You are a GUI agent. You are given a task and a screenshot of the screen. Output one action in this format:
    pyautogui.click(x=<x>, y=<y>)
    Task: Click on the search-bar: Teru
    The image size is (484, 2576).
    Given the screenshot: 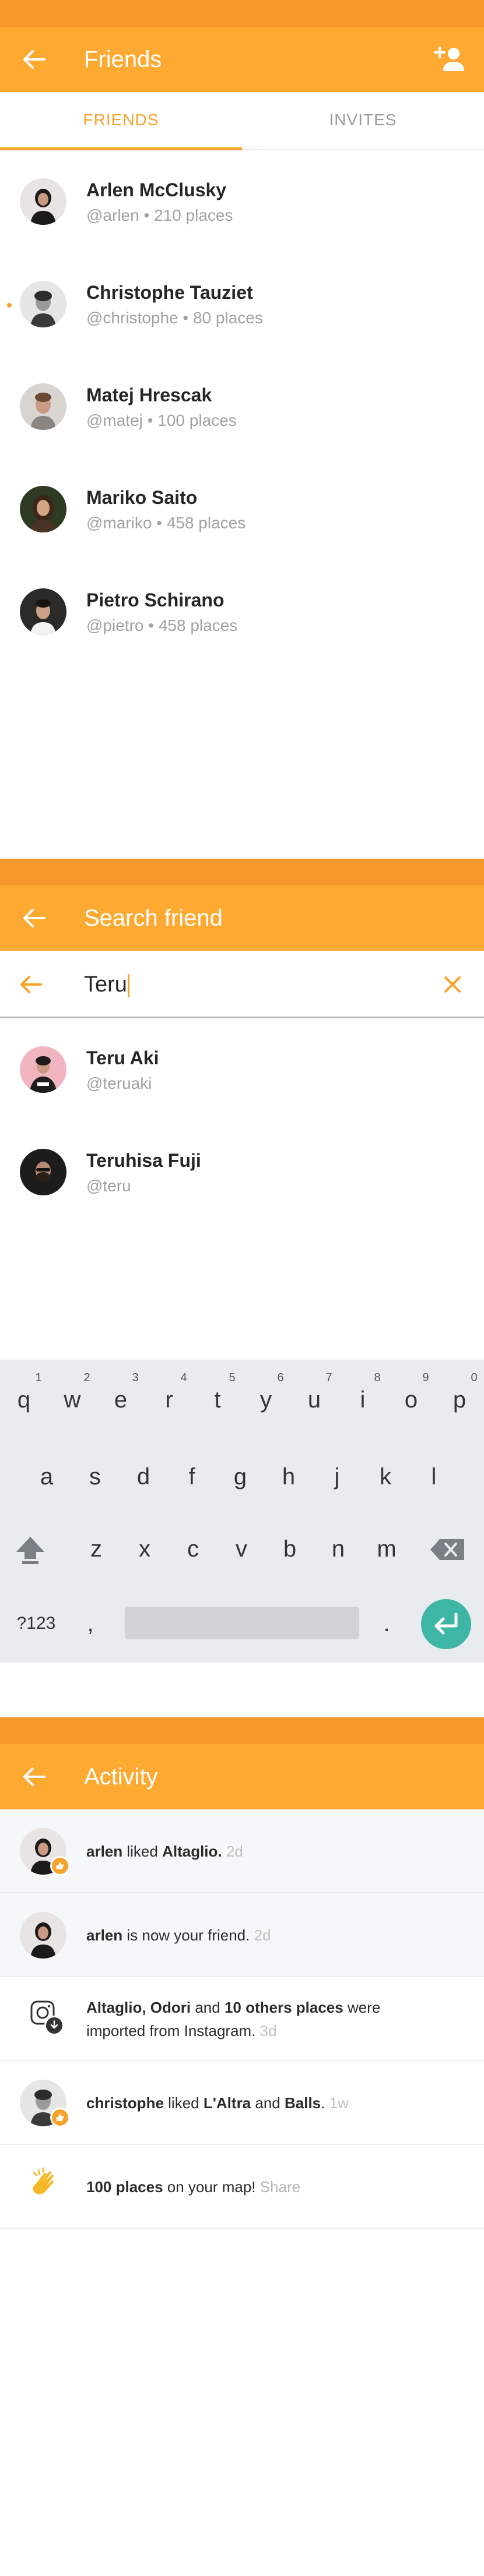 What is the action you would take?
    pyautogui.click(x=242, y=984)
    